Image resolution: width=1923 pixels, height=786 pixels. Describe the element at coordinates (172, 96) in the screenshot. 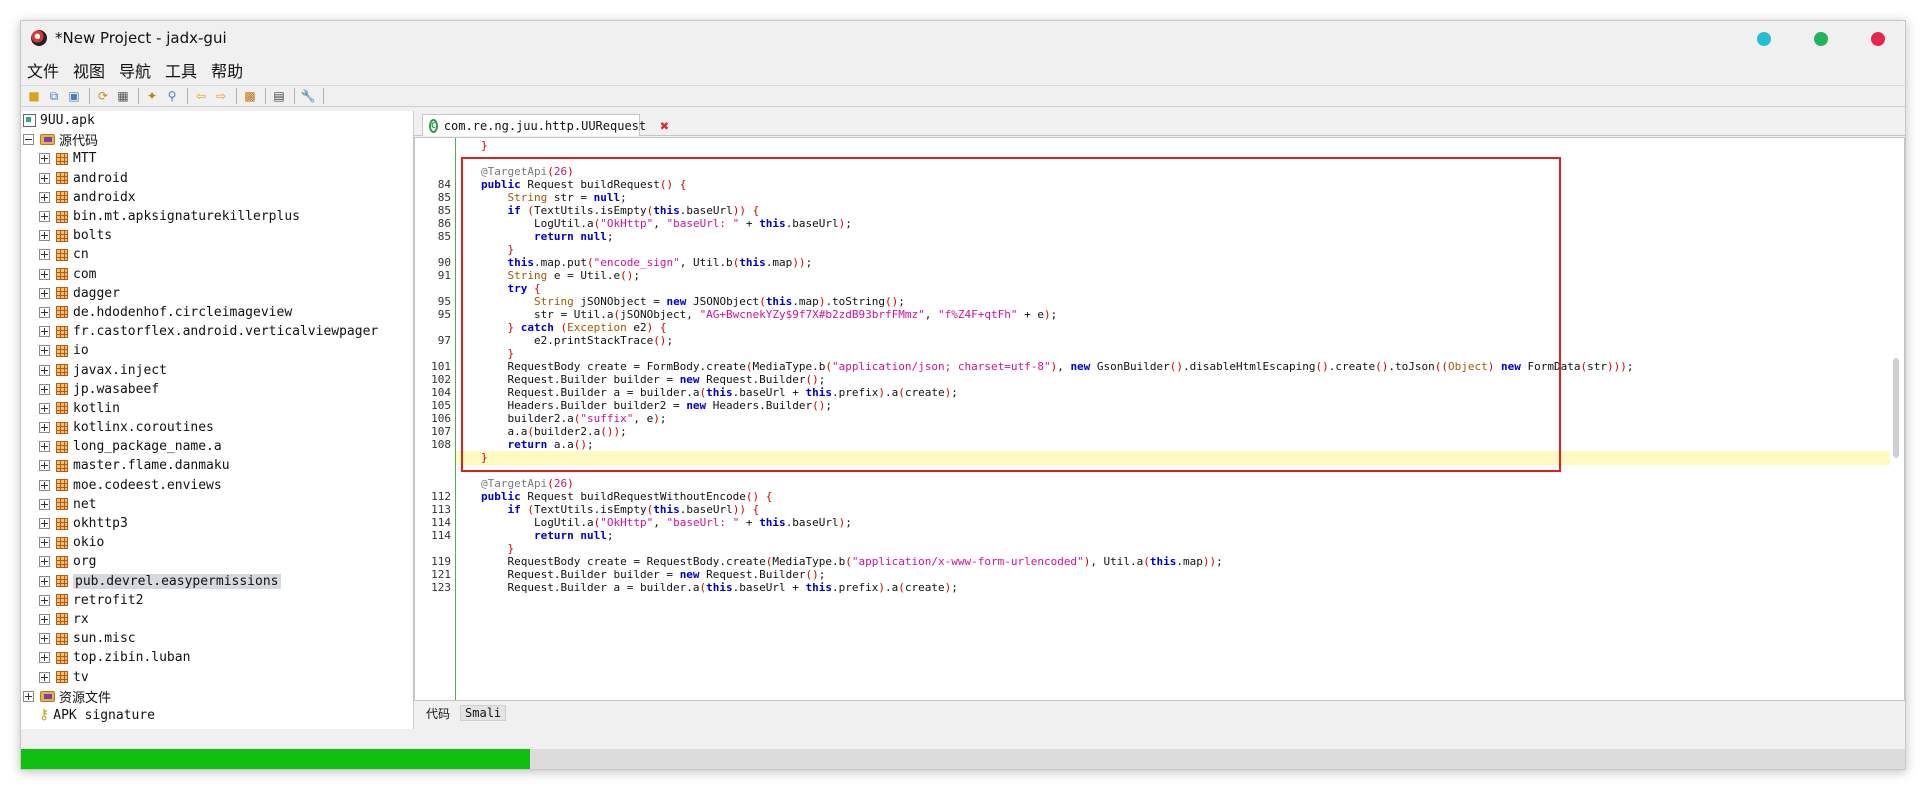

I see `search-icon: ⚲` at that location.